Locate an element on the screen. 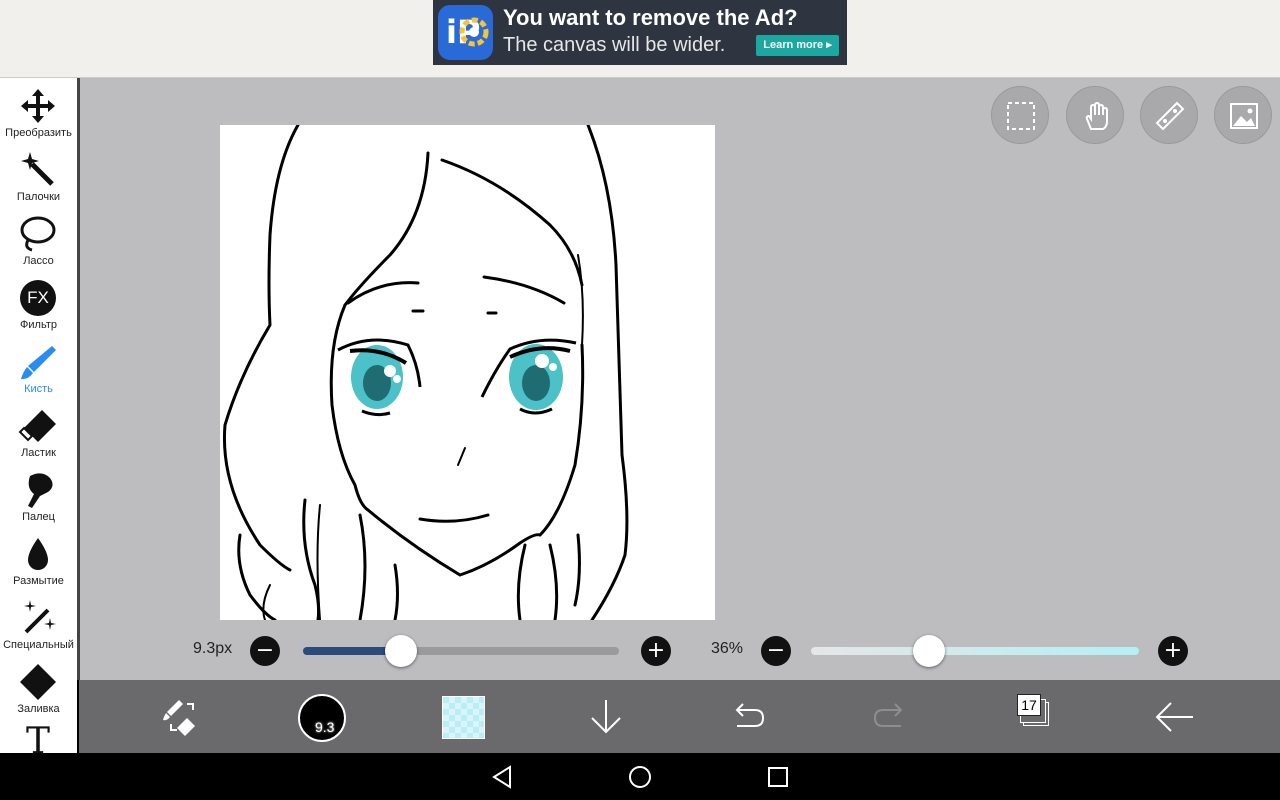 This screenshot has width=1280, height=800. tool-switch-button is located at coordinates (182, 717).